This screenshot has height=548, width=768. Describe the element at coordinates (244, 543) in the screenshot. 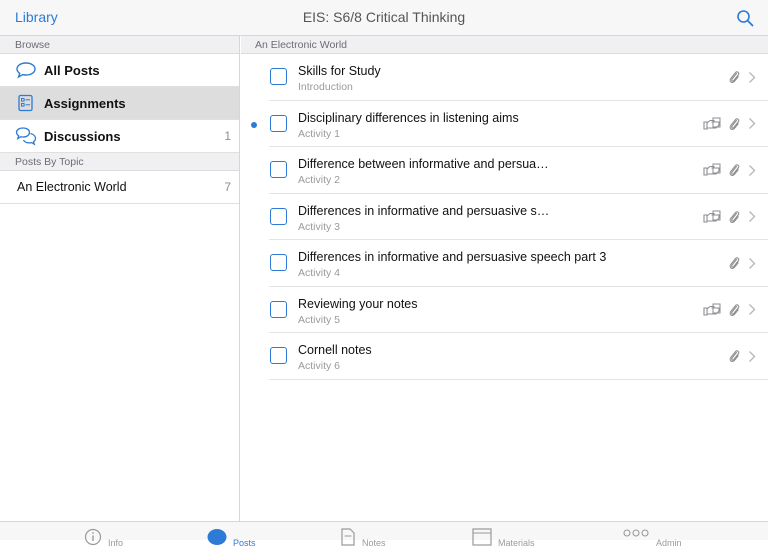

I see `tab-label: Posts` at that location.